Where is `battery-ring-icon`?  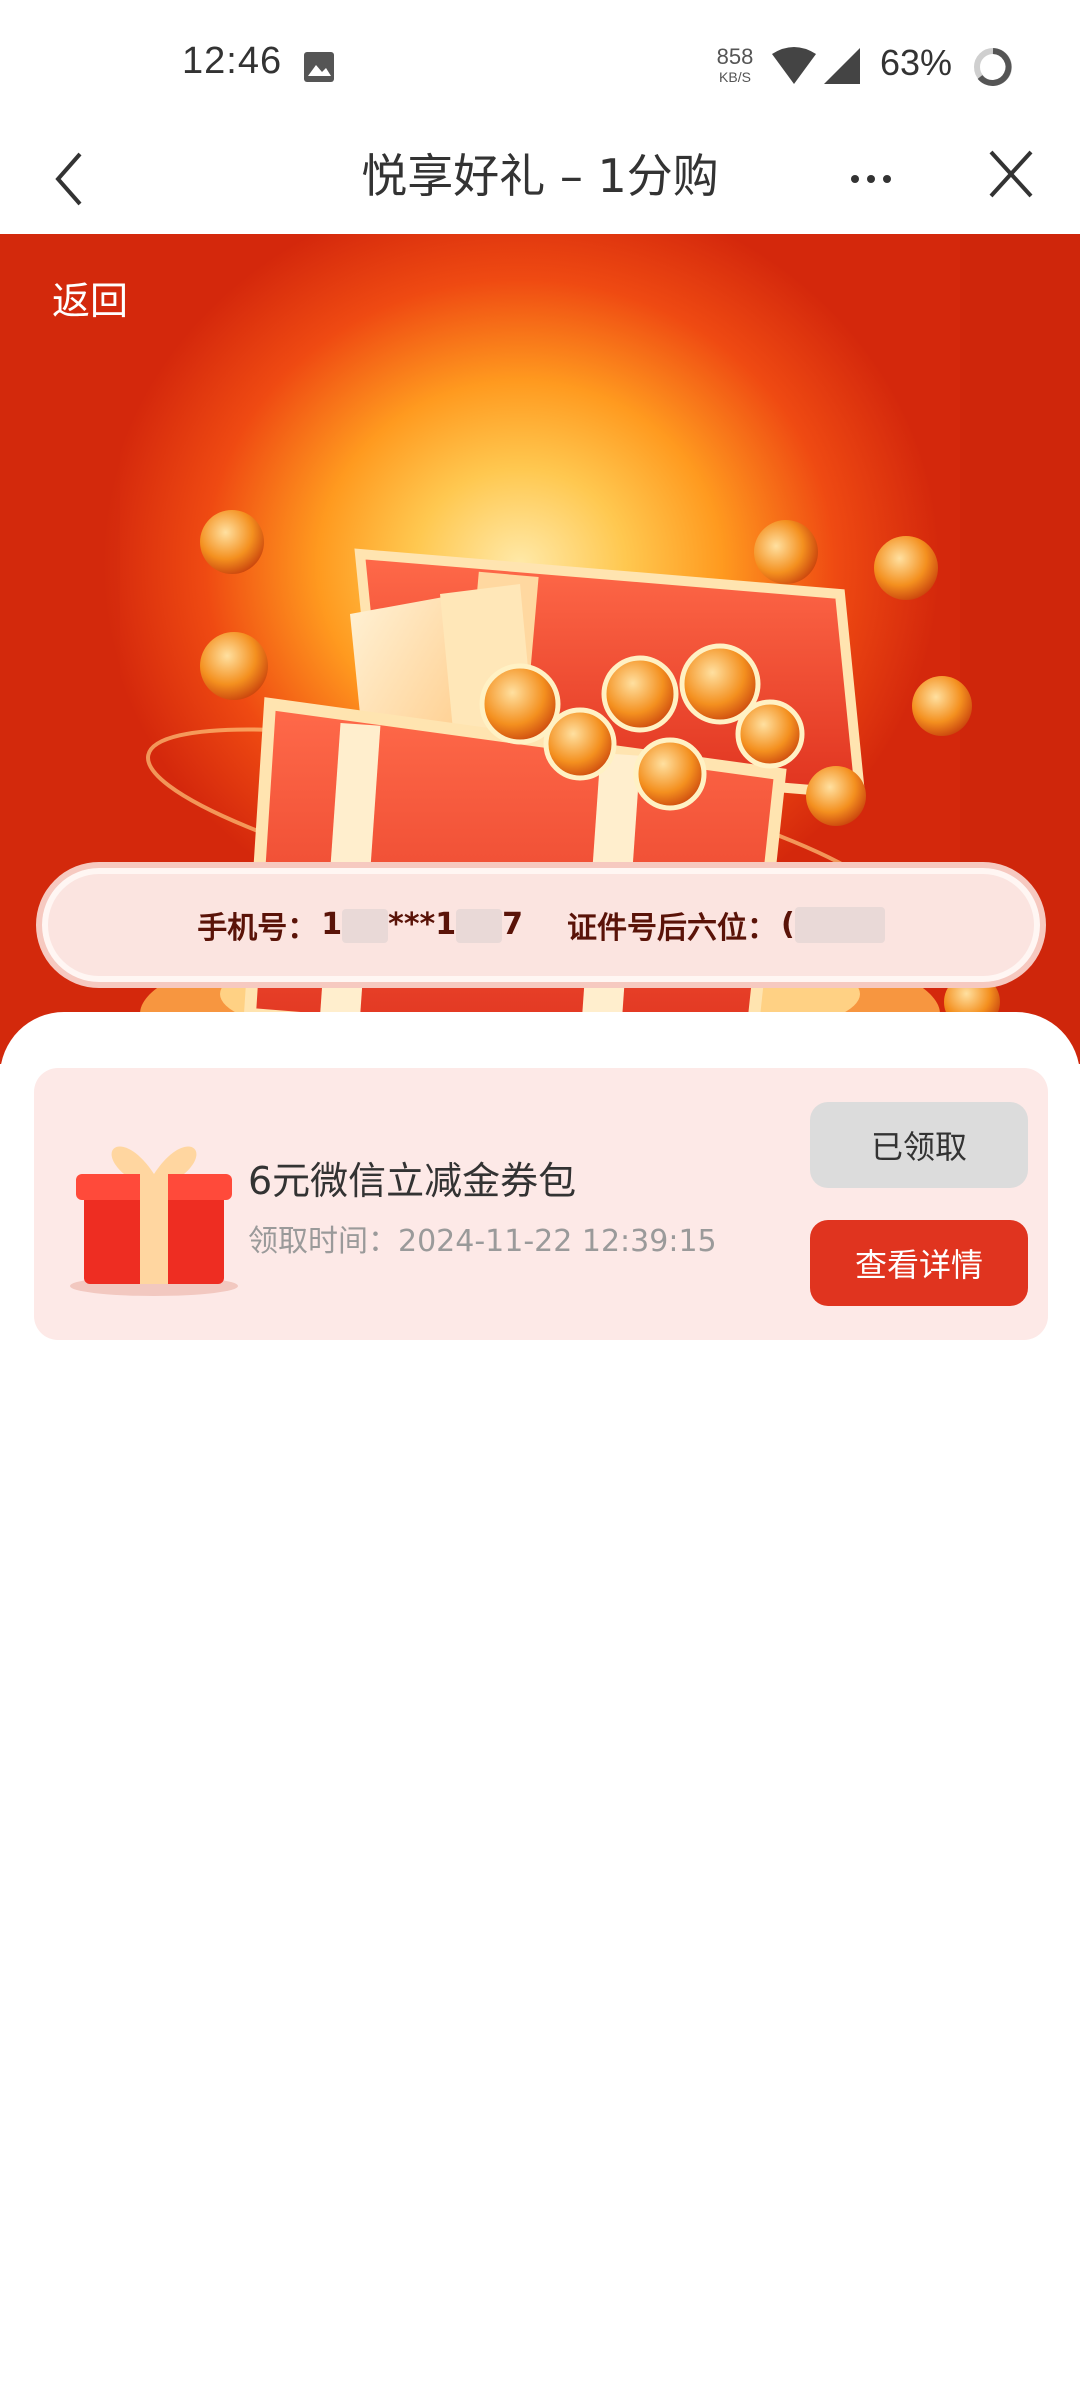
battery-ring-icon is located at coordinates (993, 67).